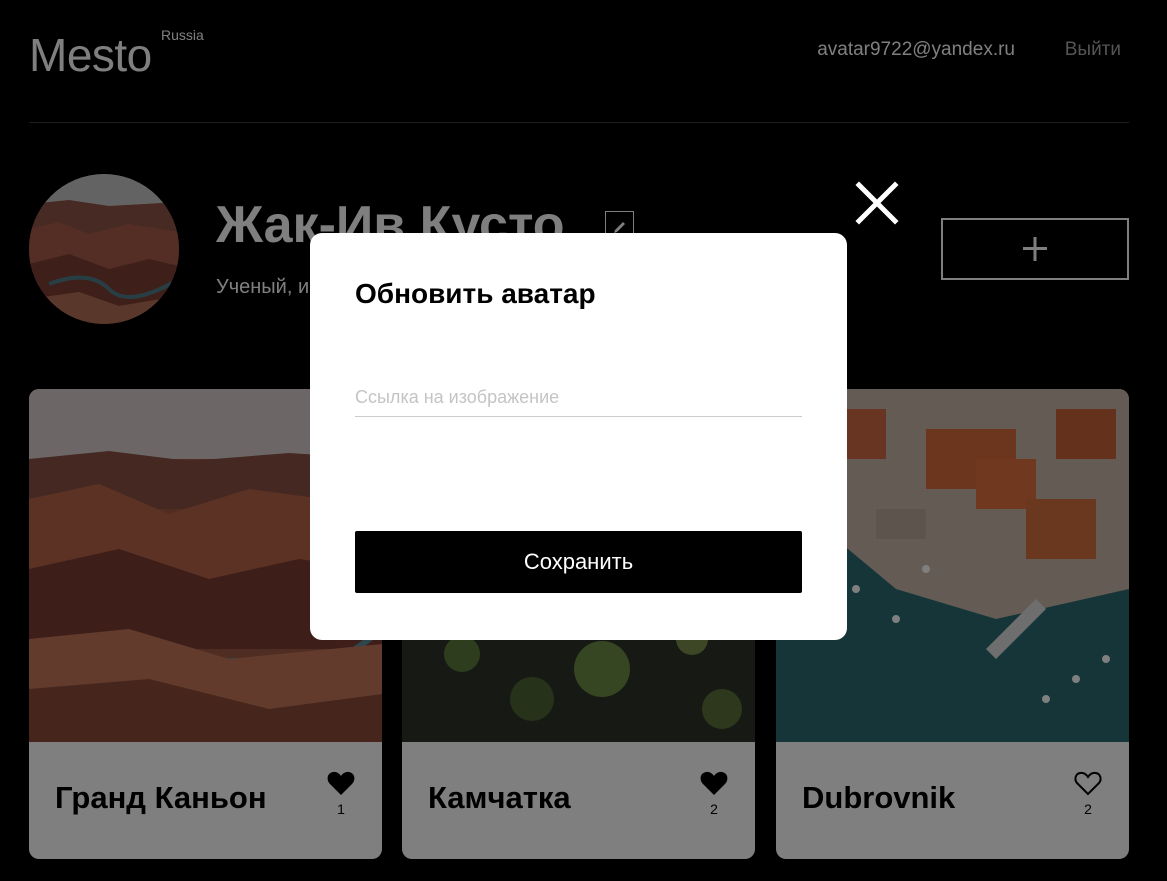 The width and height of the screenshot is (1167, 881). Describe the element at coordinates (578, 398) in the screenshot. I see `avatar-link-input` at that location.